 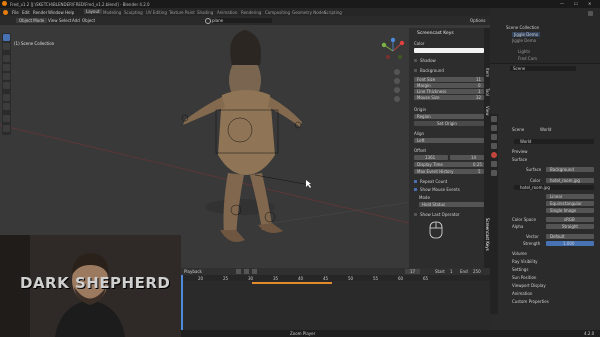 I want to click on outliner-item: Fred Cam, so click(x=527, y=58).